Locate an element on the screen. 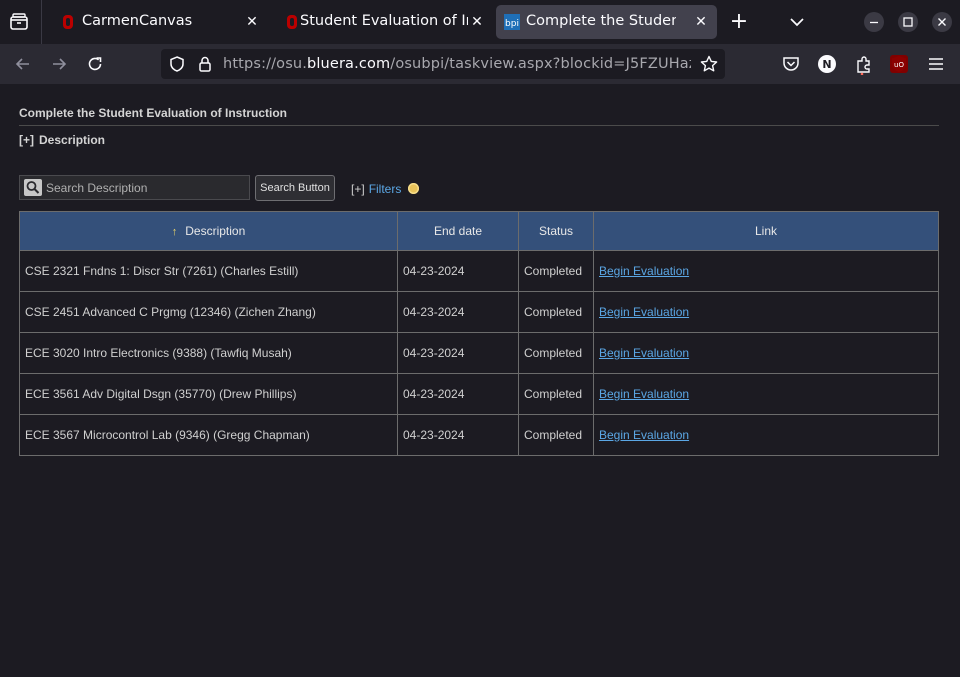 This screenshot has height=677, width=960. svg-text: N is located at coordinates (826, 64).